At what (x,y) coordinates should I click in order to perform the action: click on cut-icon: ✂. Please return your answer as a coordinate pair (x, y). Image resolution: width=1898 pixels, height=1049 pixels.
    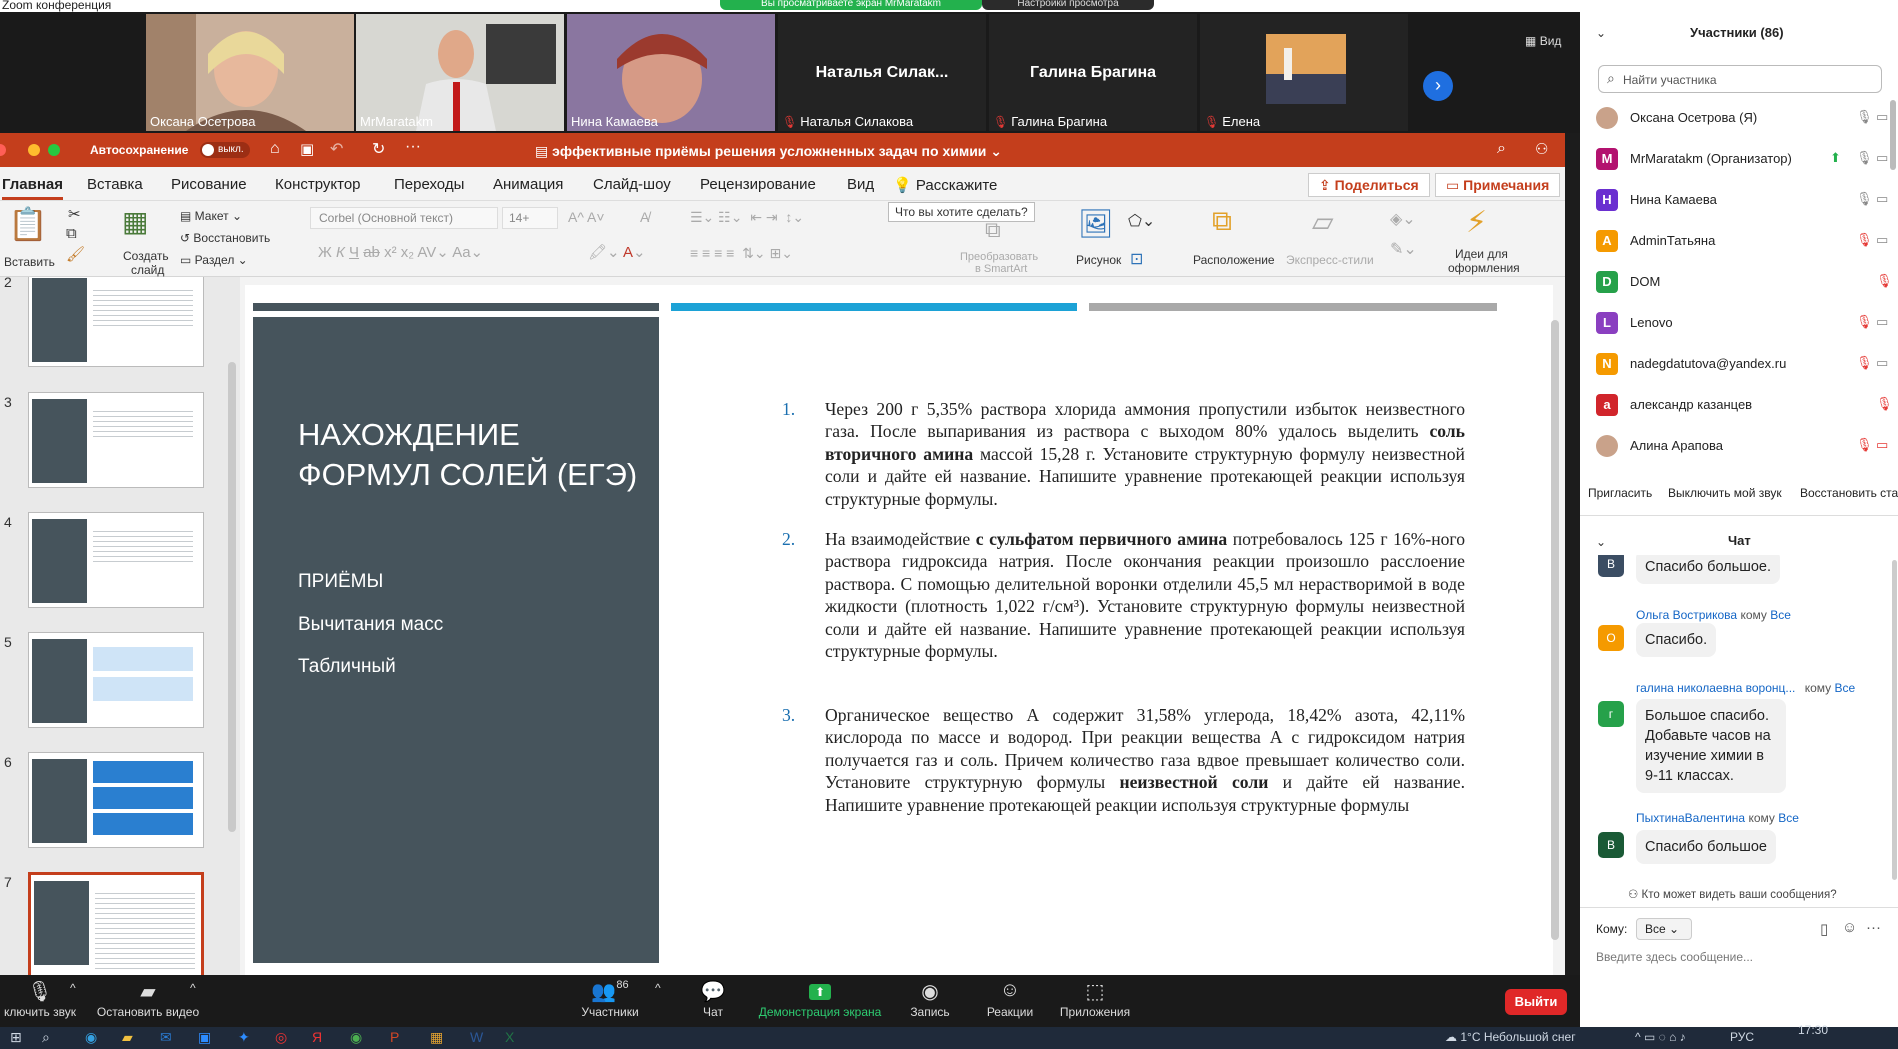
    Looking at the image, I should click on (74, 214).